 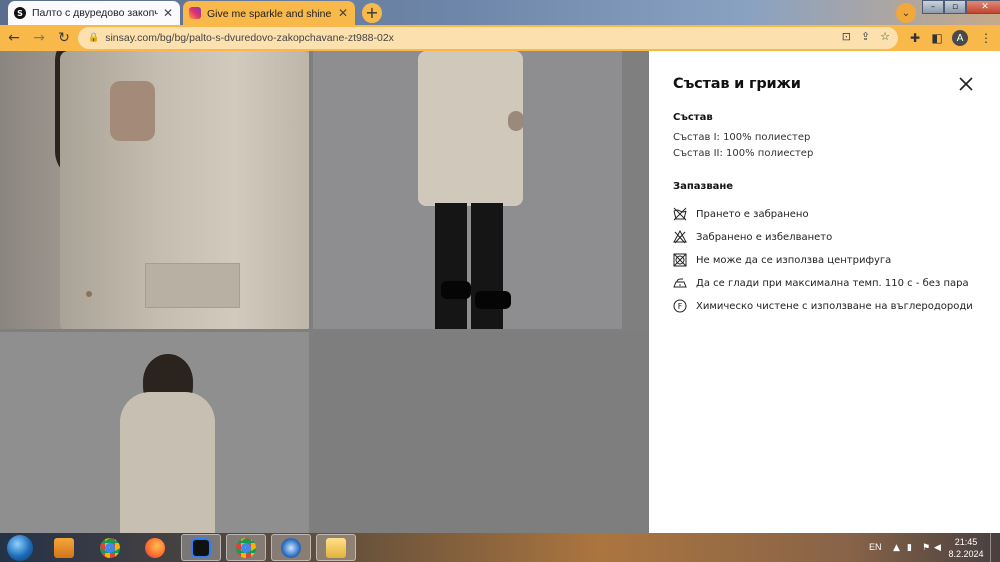 What do you see at coordinates (742, 137) in the screenshot?
I see `composition-line: Състав I: 100% полиестер` at bounding box center [742, 137].